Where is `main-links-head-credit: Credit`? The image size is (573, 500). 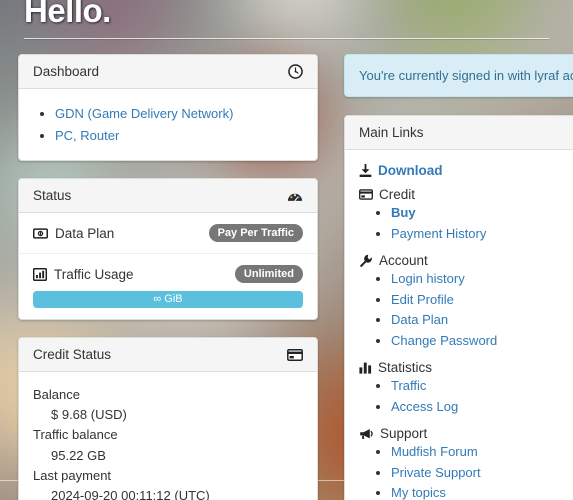 main-links-head-credit: Credit is located at coordinates (466, 194).